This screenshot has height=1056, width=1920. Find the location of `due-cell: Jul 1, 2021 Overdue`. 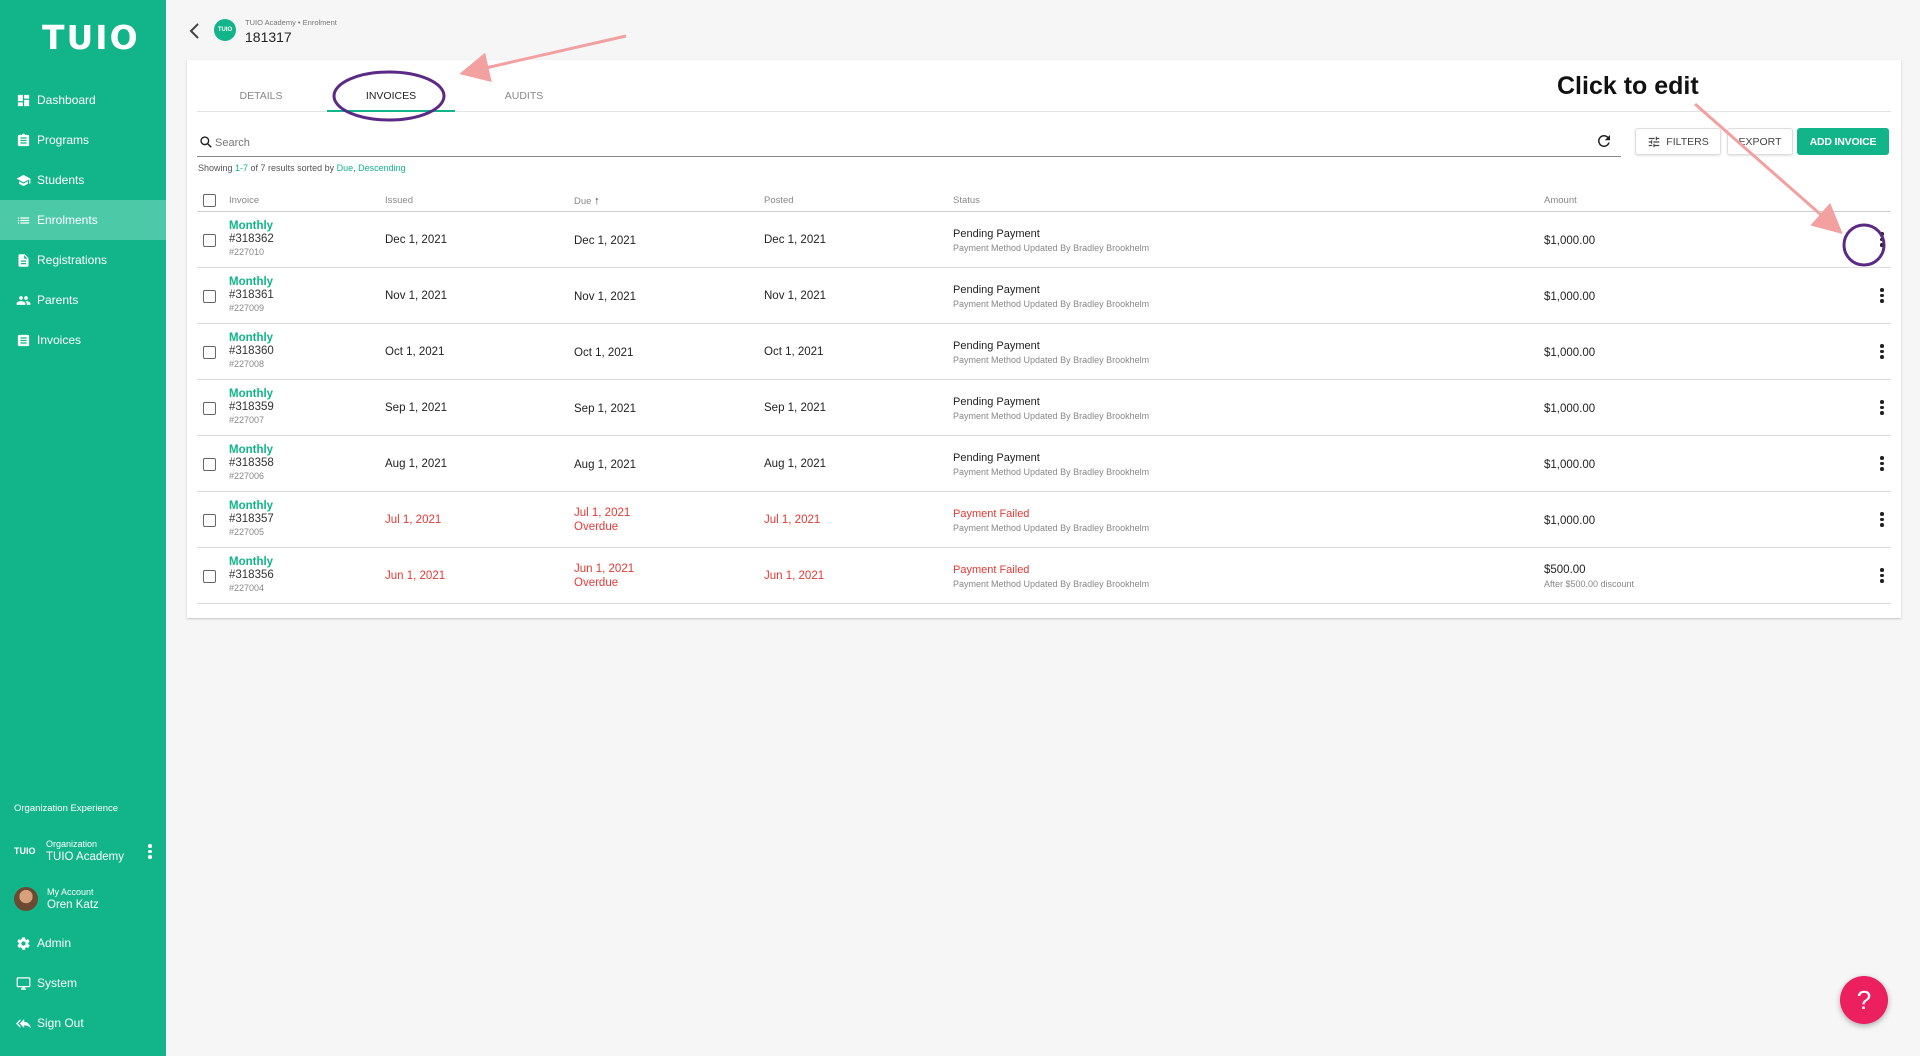

due-cell: Jul 1, 2021 Overdue is located at coordinates (602, 520).